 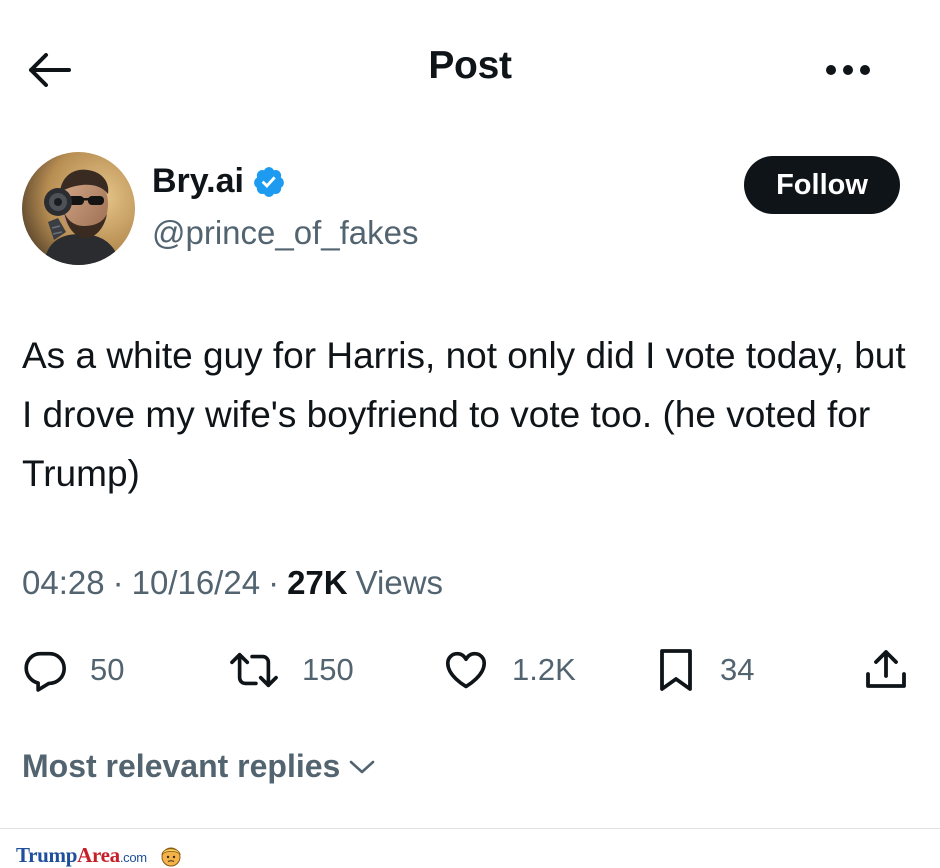 What do you see at coordinates (704, 670) in the screenshot?
I see `bookmark-button: 34` at bounding box center [704, 670].